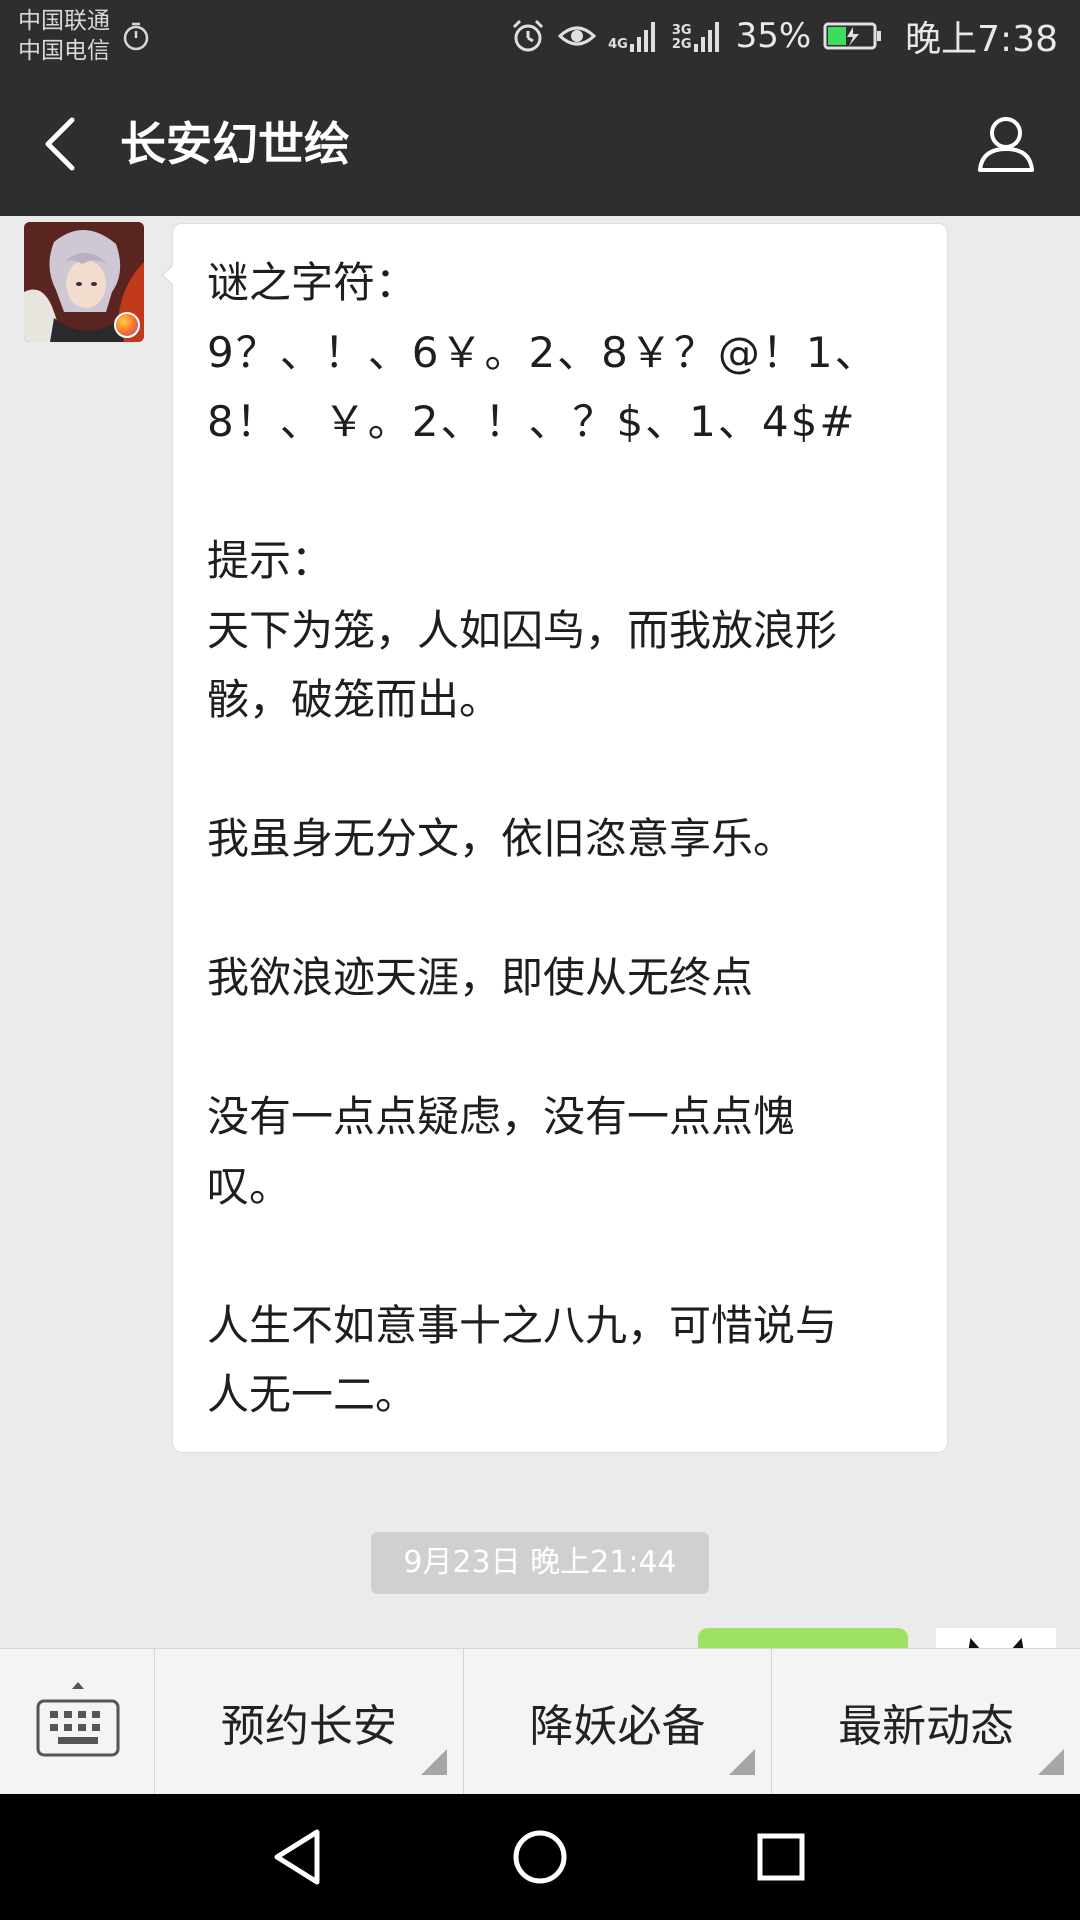 The image size is (1080, 1920). What do you see at coordinates (532, 421) in the screenshot?
I see `message-line: 8！、￥。2、！、？$、1、4$#` at bounding box center [532, 421].